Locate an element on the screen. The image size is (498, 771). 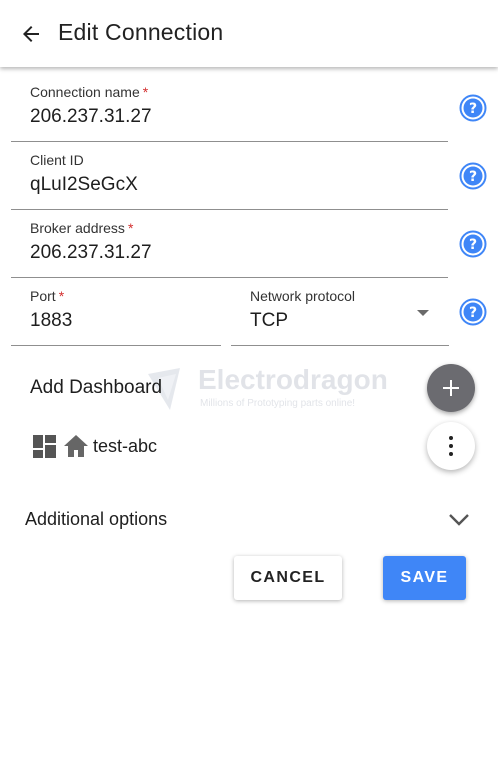
add-dashboard-button is located at coordinates (451, 388).